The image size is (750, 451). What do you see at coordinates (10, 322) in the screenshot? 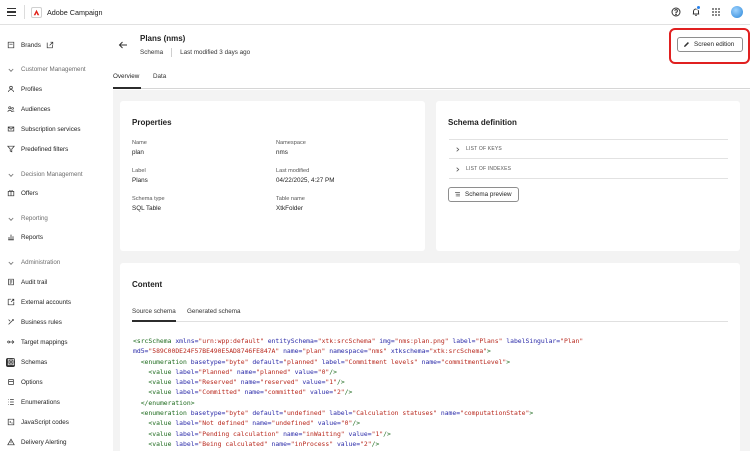
I see `business-rules-icon` at bounding box center [10, 322].